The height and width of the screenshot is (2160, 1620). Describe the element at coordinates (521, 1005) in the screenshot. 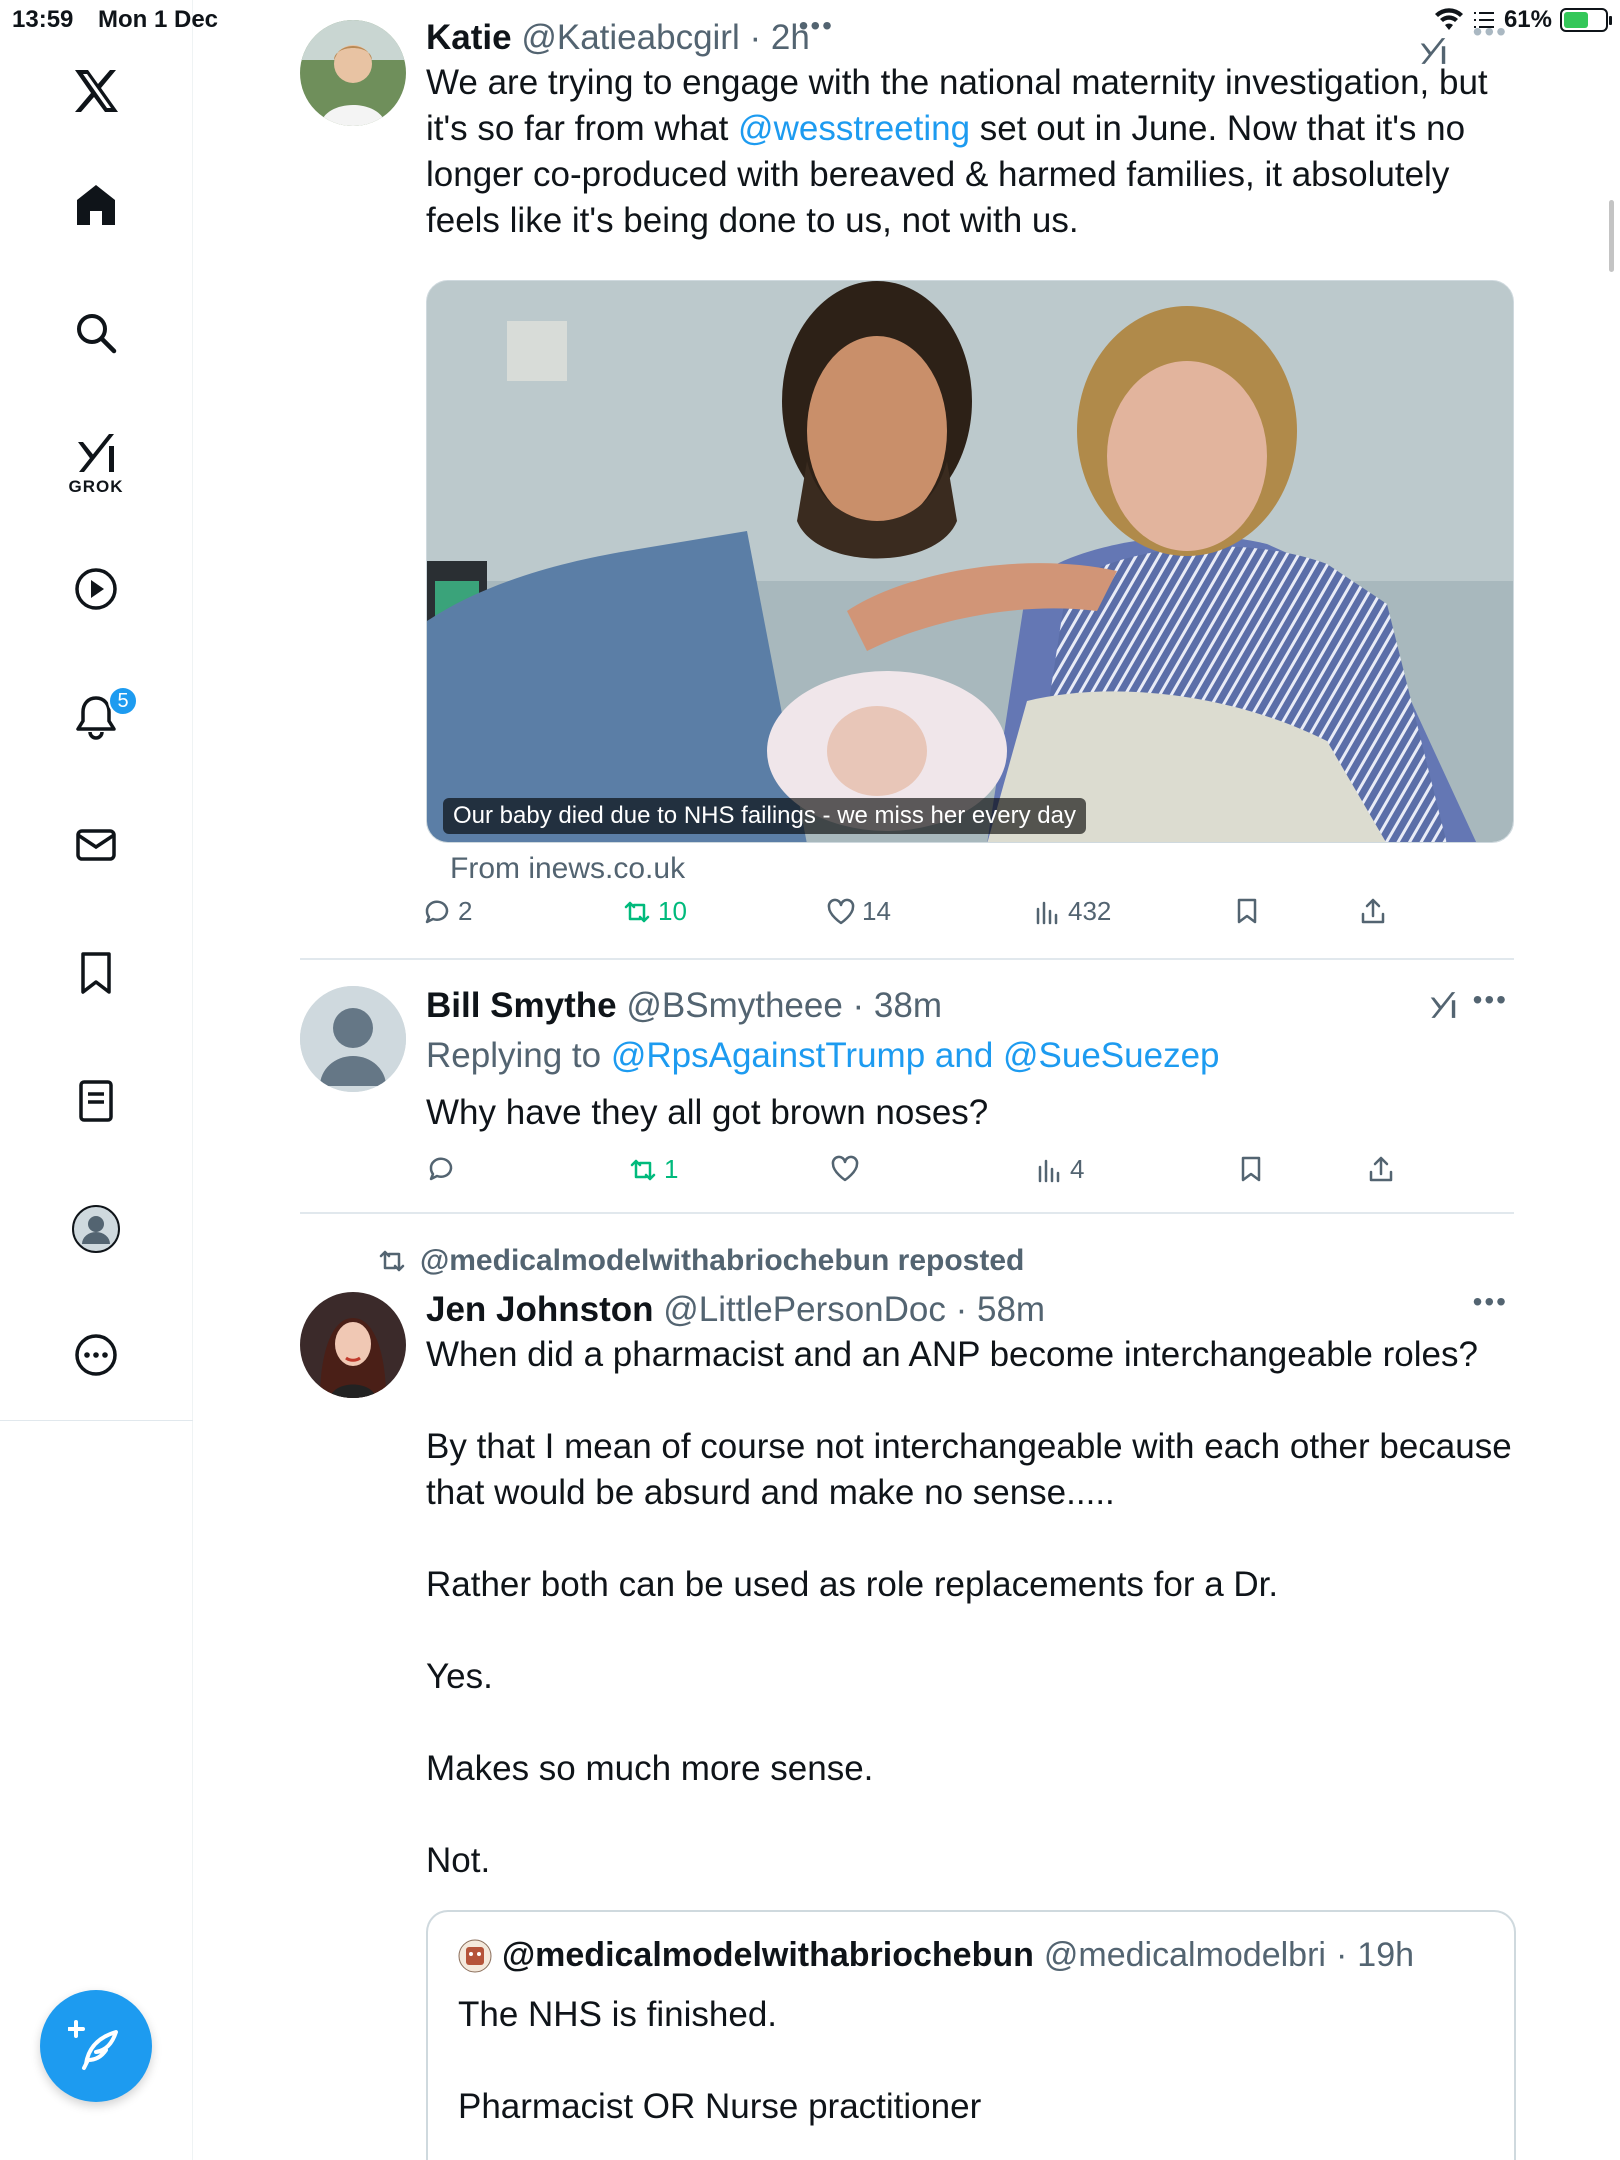

I see `author-name: Bill Smythe` at that location.